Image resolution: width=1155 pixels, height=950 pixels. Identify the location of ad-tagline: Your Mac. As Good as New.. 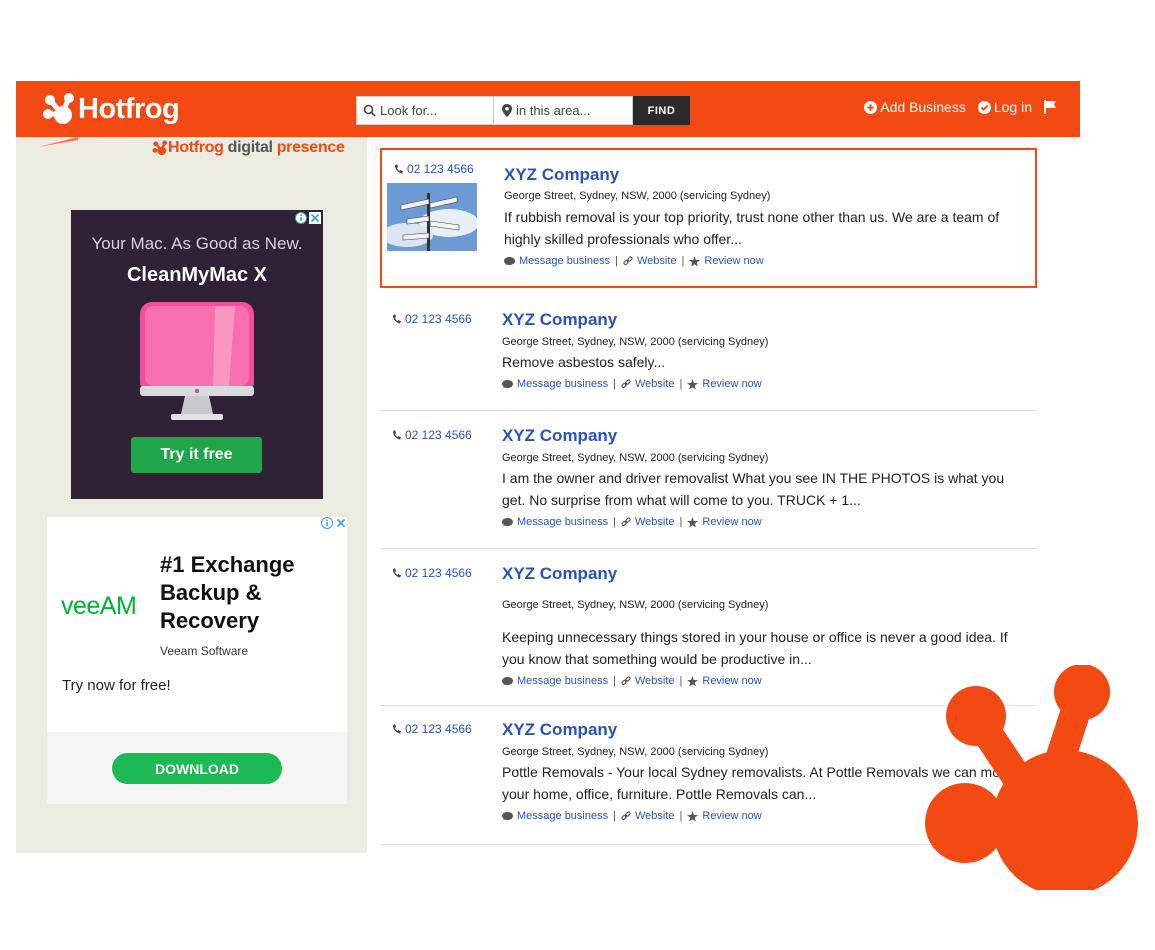
(197, 243).